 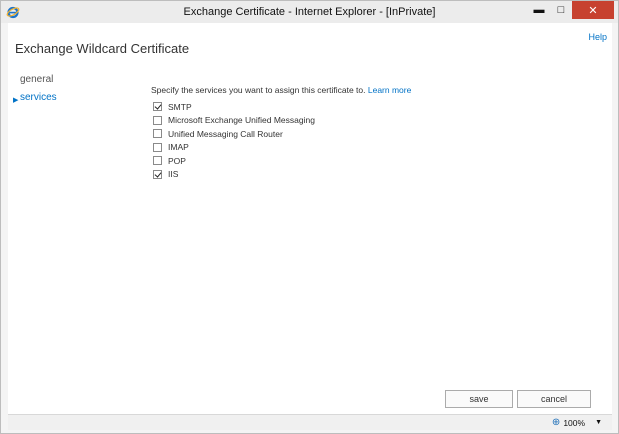 What do you see at coordinates (371, 161) in the screenshot?
I see `service-row-pop: POP` at bounding box center [371, 161].